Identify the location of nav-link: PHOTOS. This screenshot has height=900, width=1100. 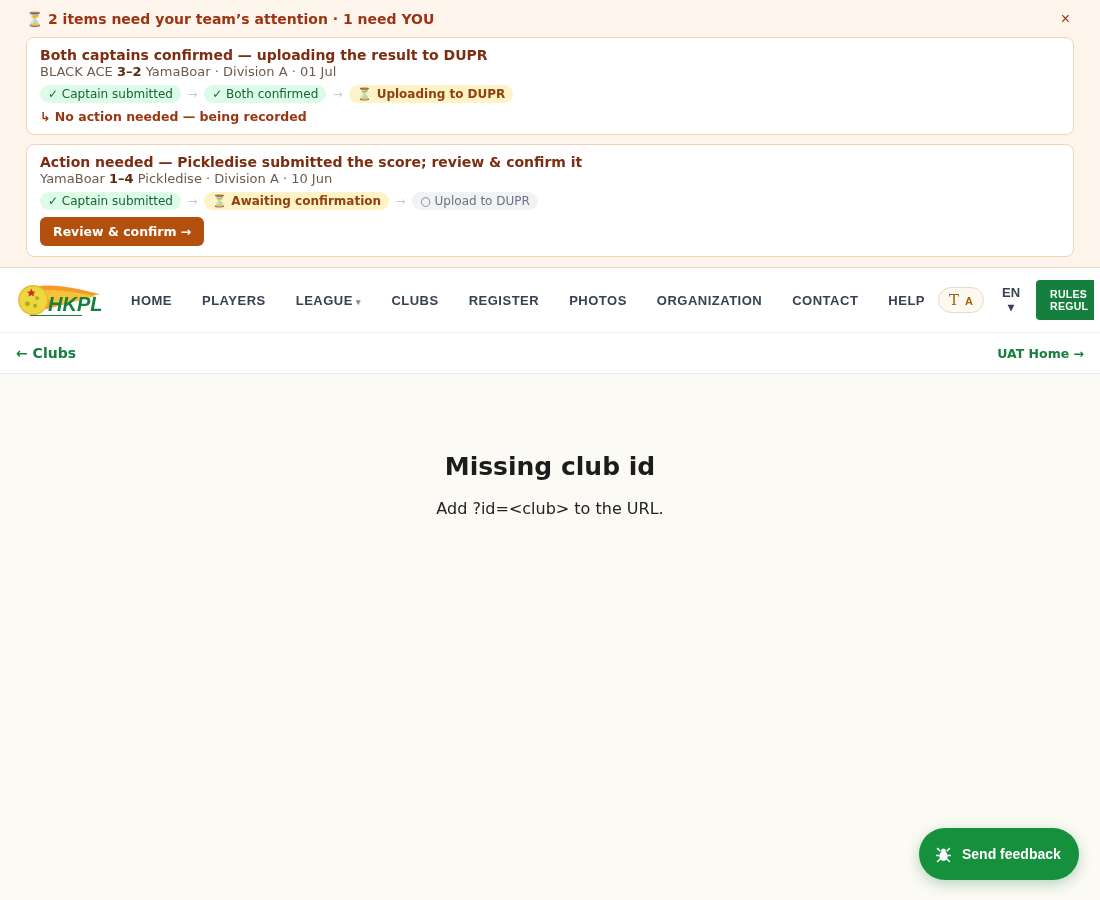
(598, 300).